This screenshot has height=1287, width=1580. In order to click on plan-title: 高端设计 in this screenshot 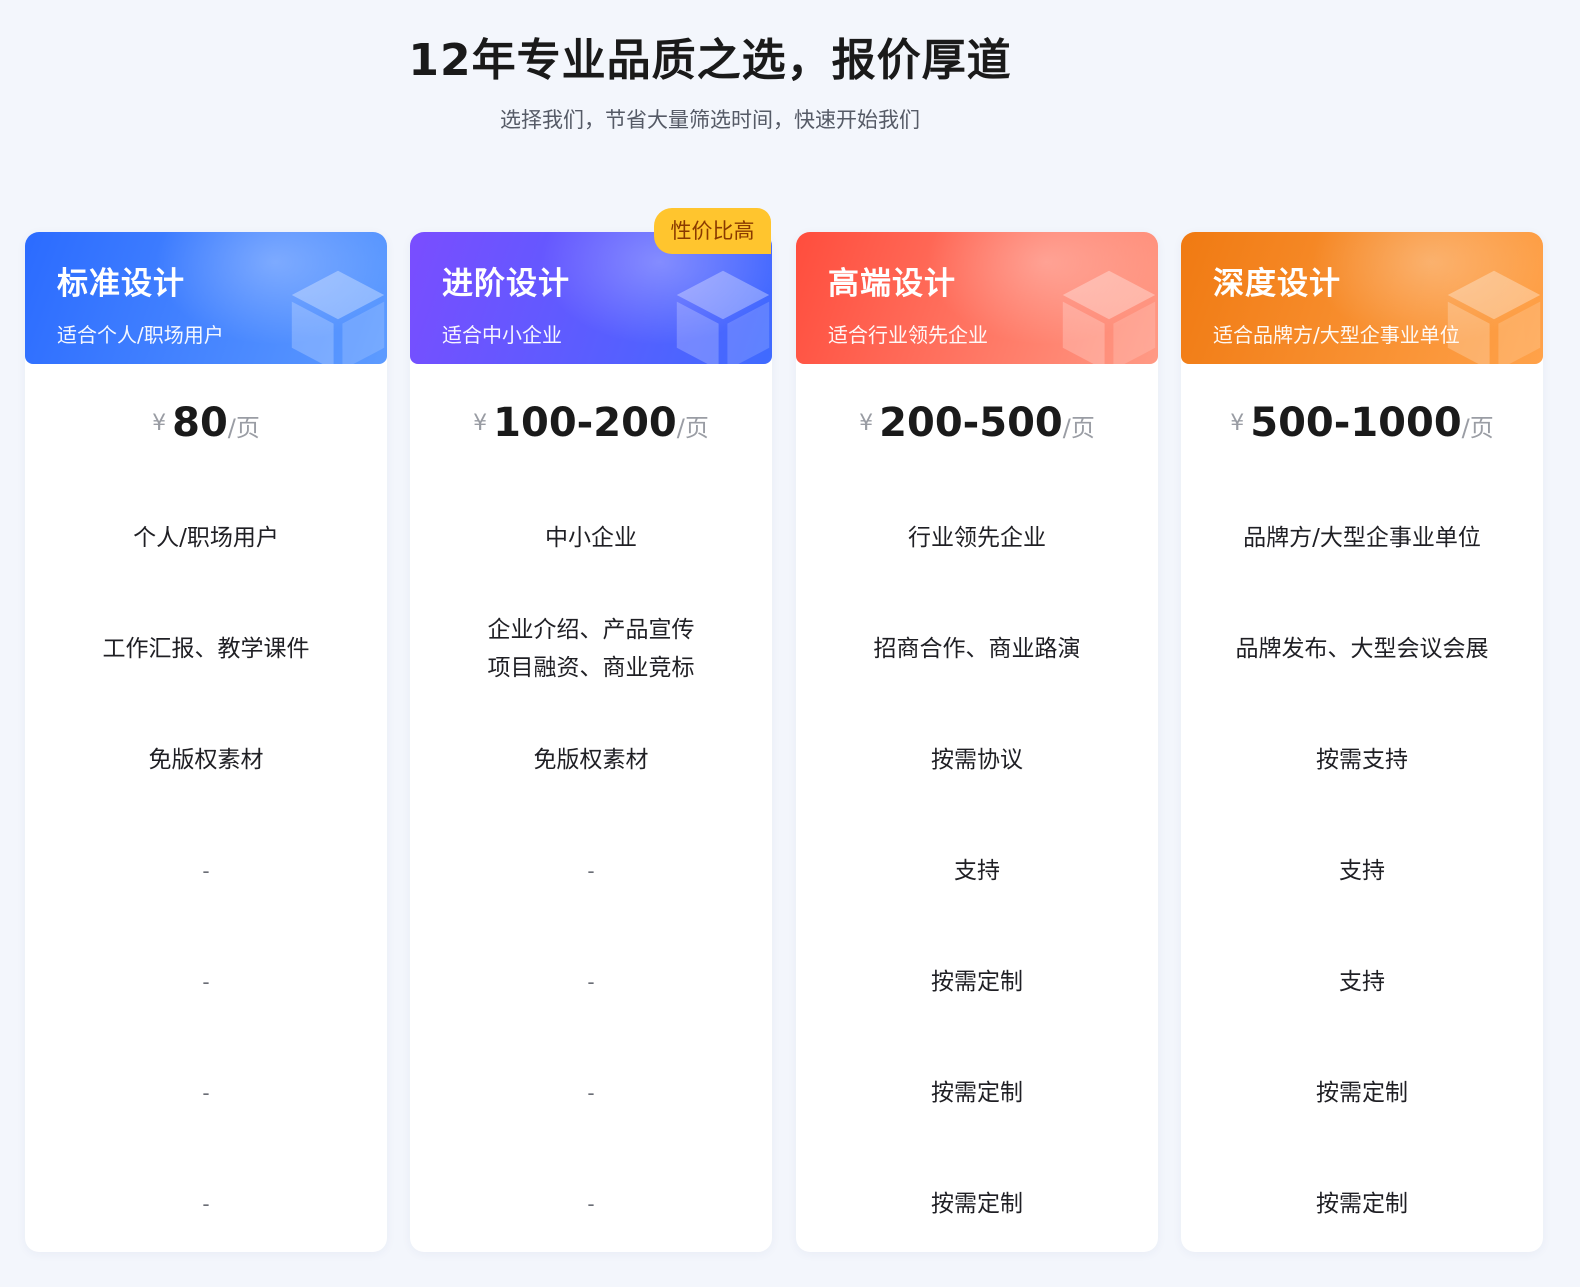, I will do `click(892, 284)`.